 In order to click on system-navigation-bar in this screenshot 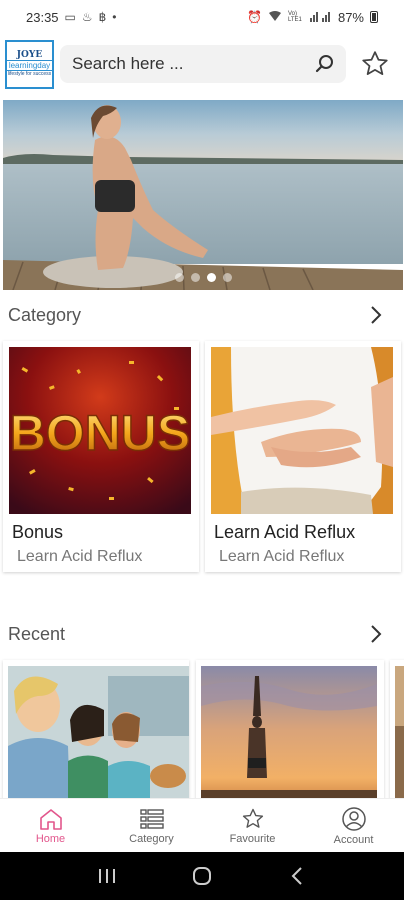, I will do `click(202, 876)`.